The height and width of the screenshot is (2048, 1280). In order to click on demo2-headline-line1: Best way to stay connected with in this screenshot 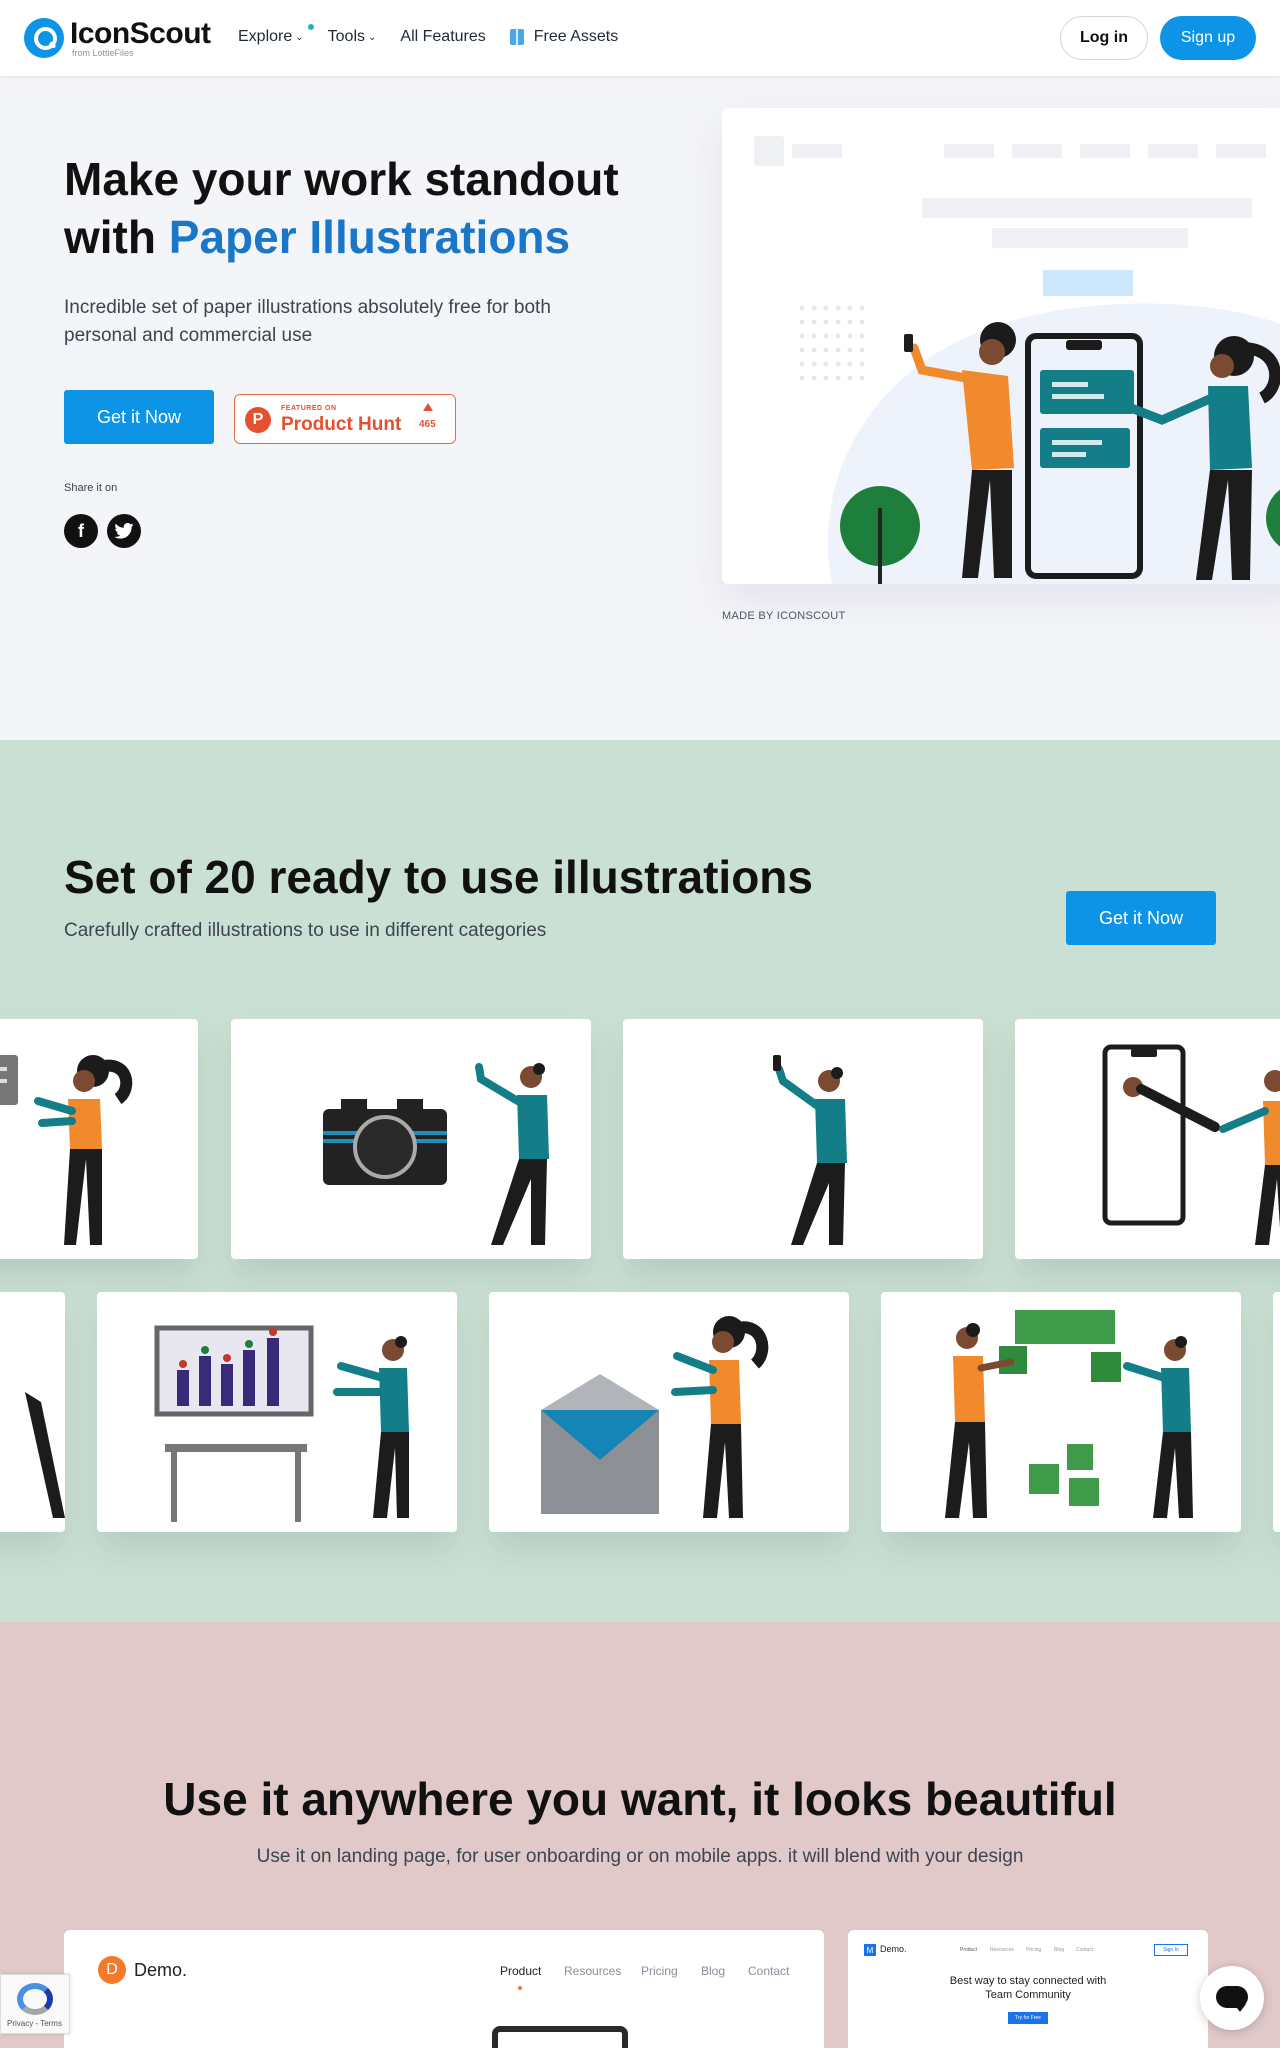, I will do `click(1028, 1981)`.